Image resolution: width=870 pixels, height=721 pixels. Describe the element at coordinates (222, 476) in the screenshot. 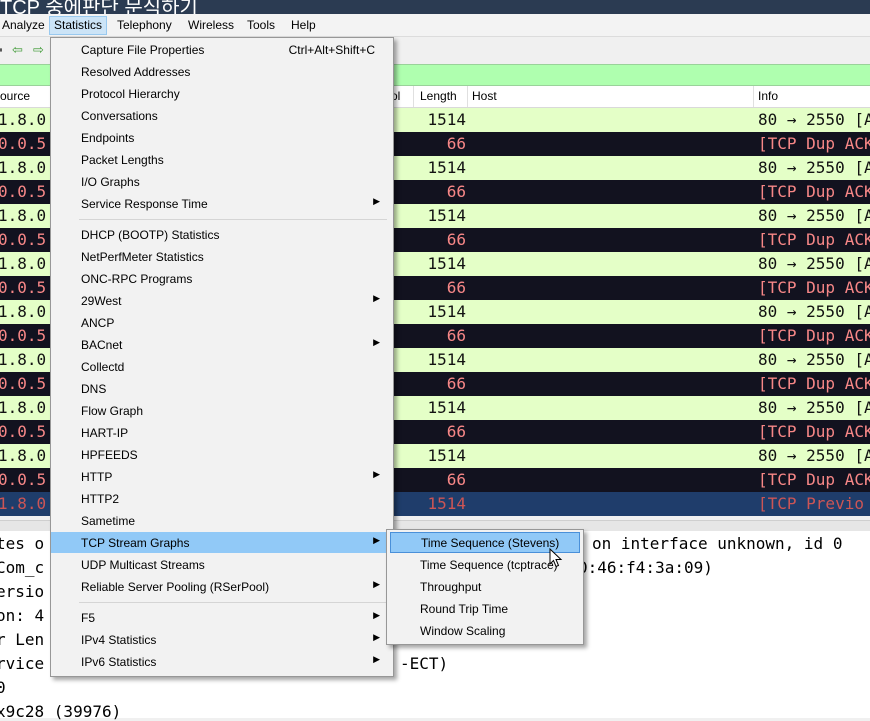

I see `menu-item-http: HTTP ▶` at that location.